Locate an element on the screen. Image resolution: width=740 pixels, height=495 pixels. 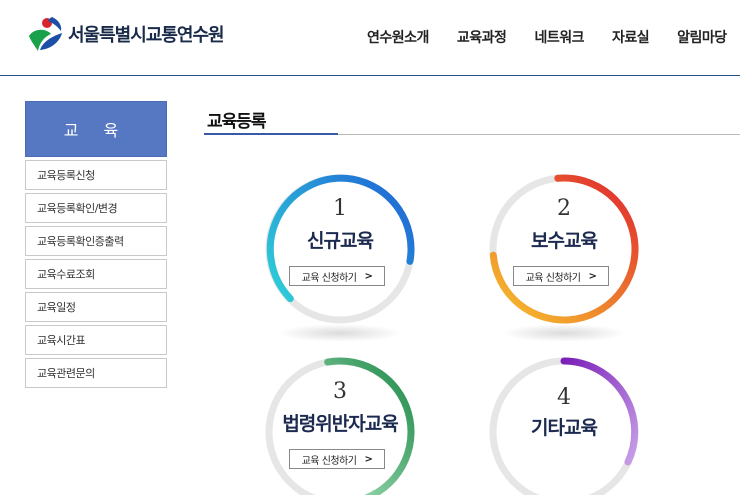
card-title: 법령위반자교육 is located at coordinates (340, 424).